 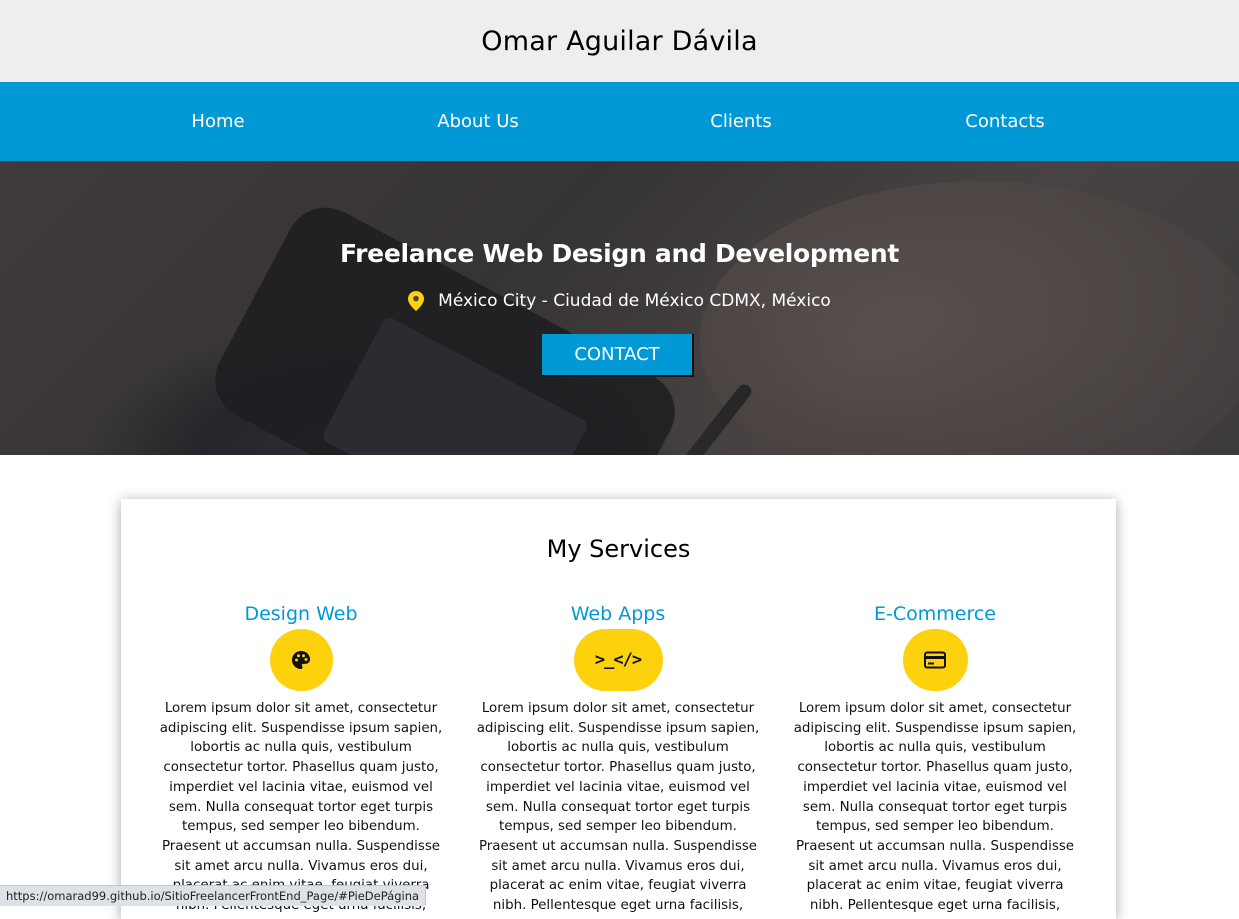 What do you see at coordinates (1004, 121) in the screenshot?
I see `nav-contacts: Contacts` at bounding box center [1004, 121].